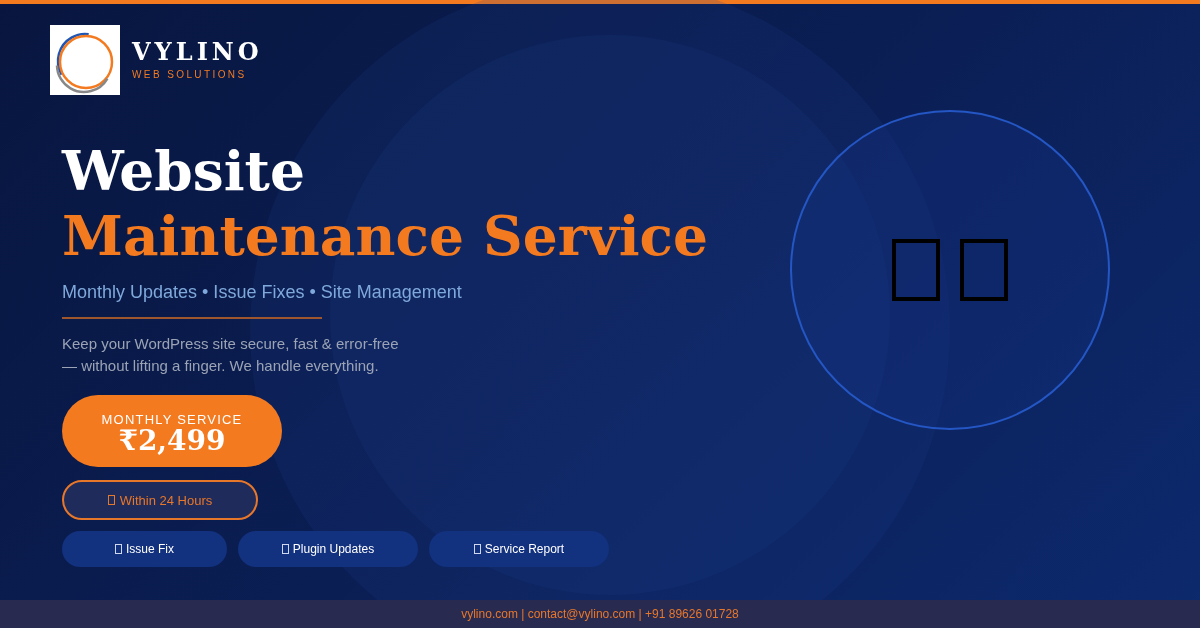 The image size is (1200, 628). I want to click on feature-label: Plugin Updates, so click(333, 549).